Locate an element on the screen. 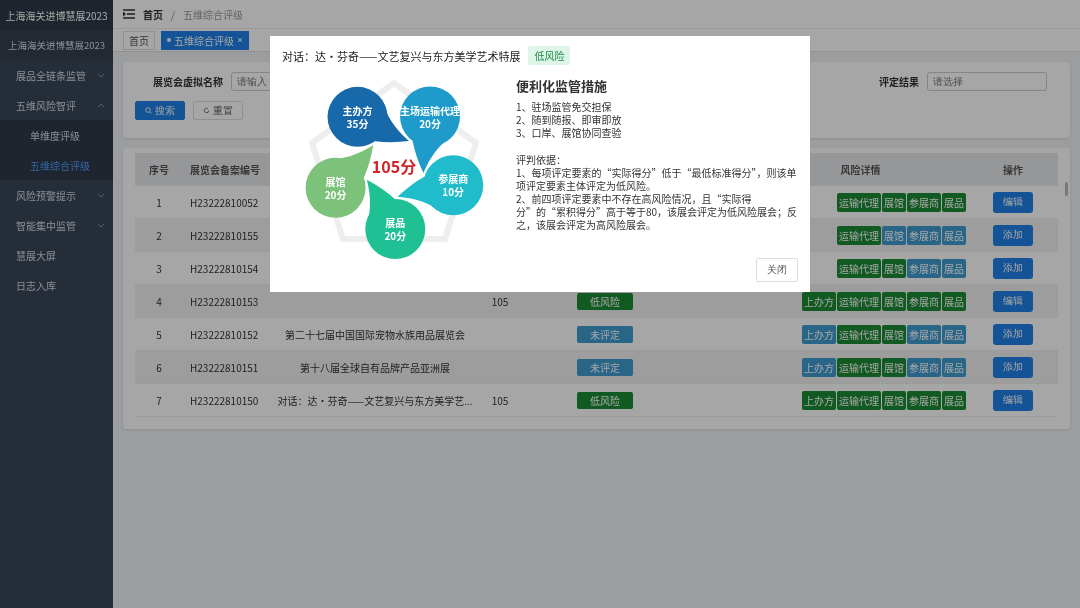  search-button: 搜索 is located at coordinates (160, 110).